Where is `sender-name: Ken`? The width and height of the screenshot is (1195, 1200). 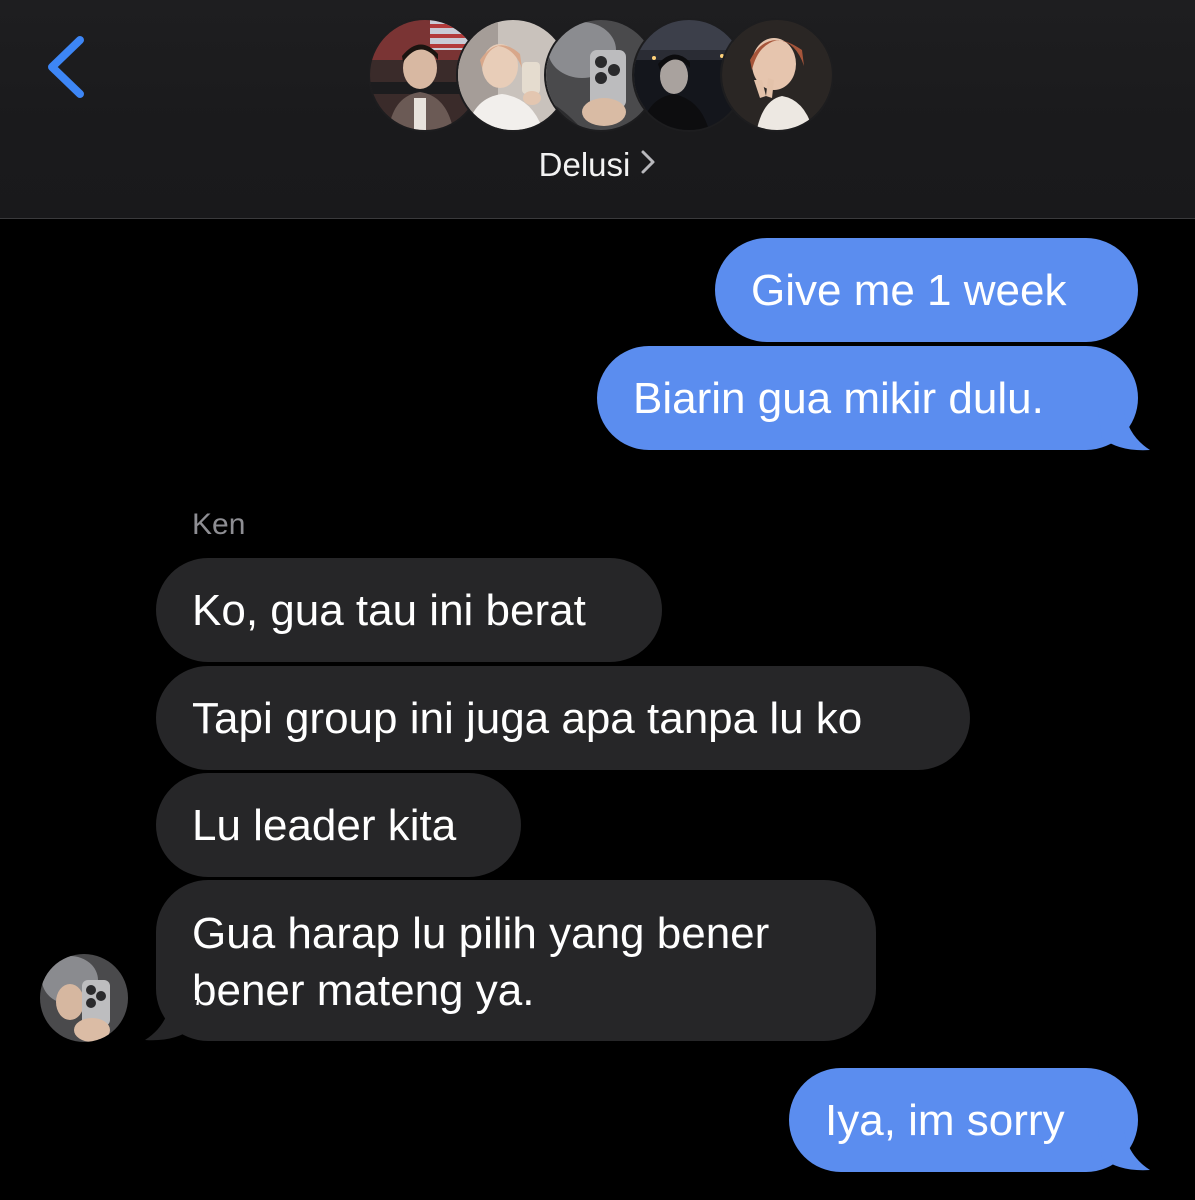 sender-name: Ken is located at coordinates (219, 524).